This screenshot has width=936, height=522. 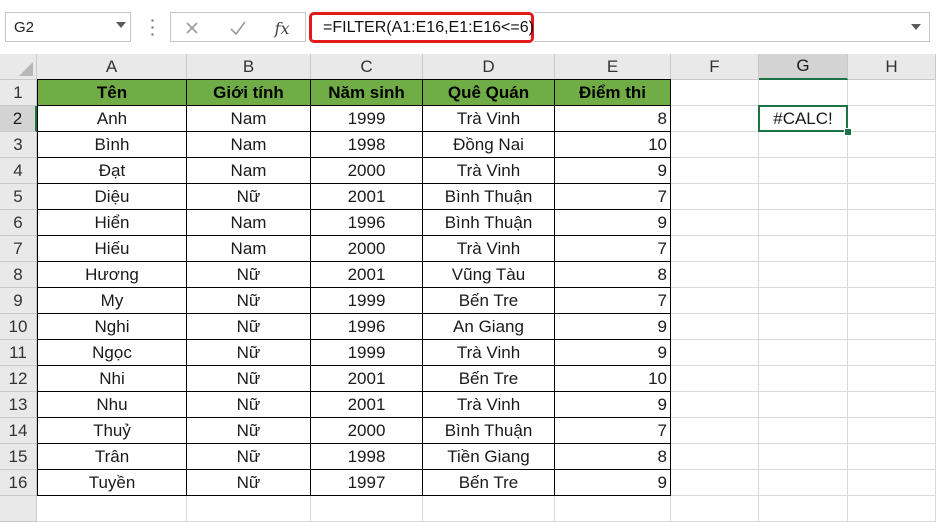 What do you see at coordinates (489, 379) in the screenshot?
I see `table-cell: Bến Tre` at bounding box center [489, 379].